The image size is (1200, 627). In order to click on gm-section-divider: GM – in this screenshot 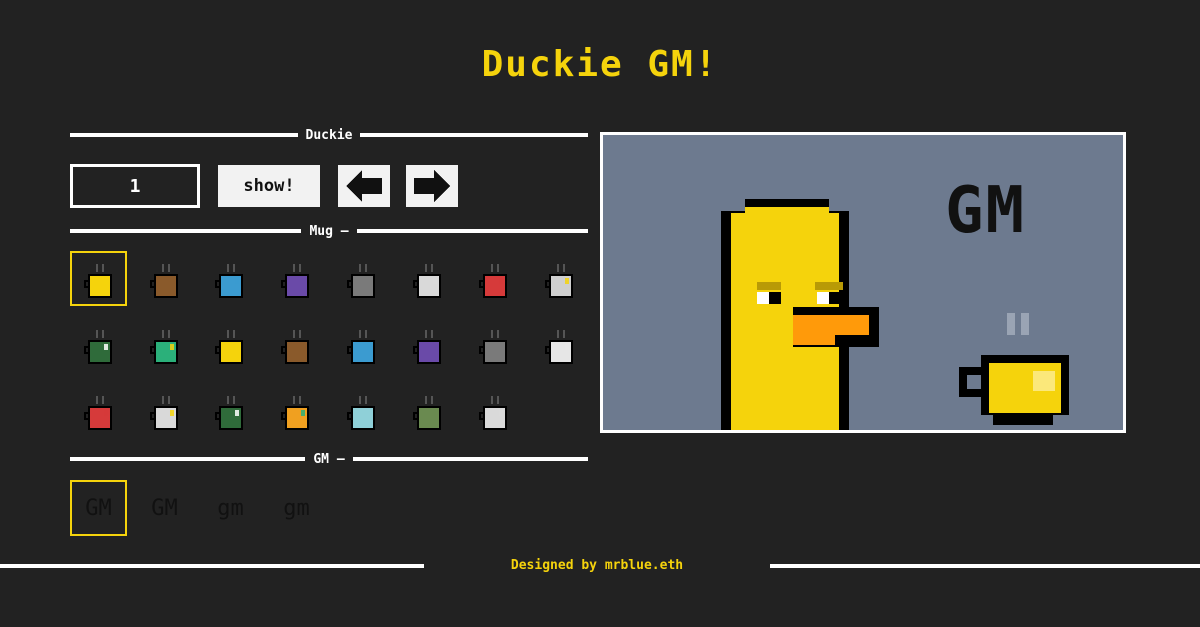, I will do `click(329, 459)`.